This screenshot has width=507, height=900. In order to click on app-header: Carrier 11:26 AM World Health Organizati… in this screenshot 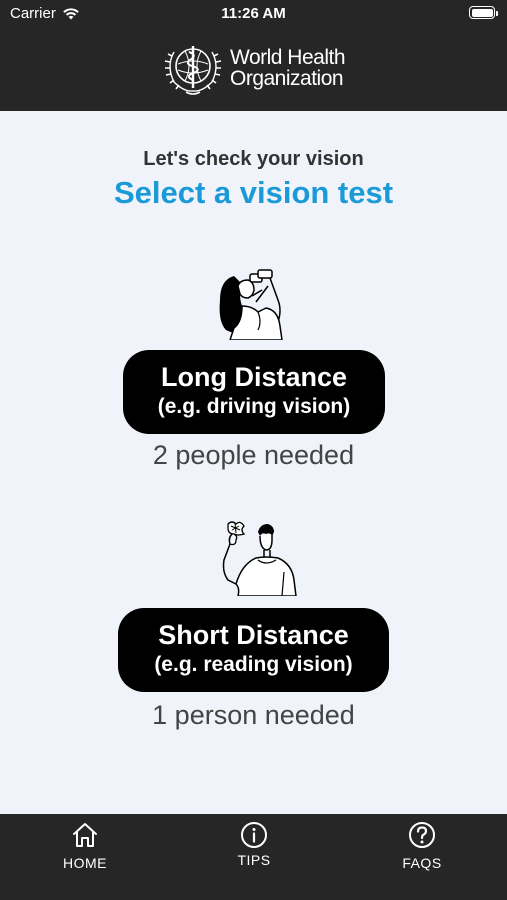, I will do `click(253, 55)`.